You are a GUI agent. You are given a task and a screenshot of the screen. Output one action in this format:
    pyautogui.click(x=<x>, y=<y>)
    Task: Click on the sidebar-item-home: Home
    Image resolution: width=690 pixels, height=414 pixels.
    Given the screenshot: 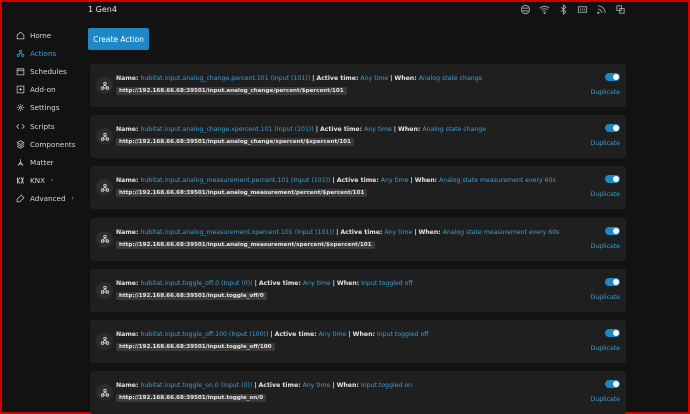 What is the action you would take?
    pyautogui.click(x=49, y=35)
    